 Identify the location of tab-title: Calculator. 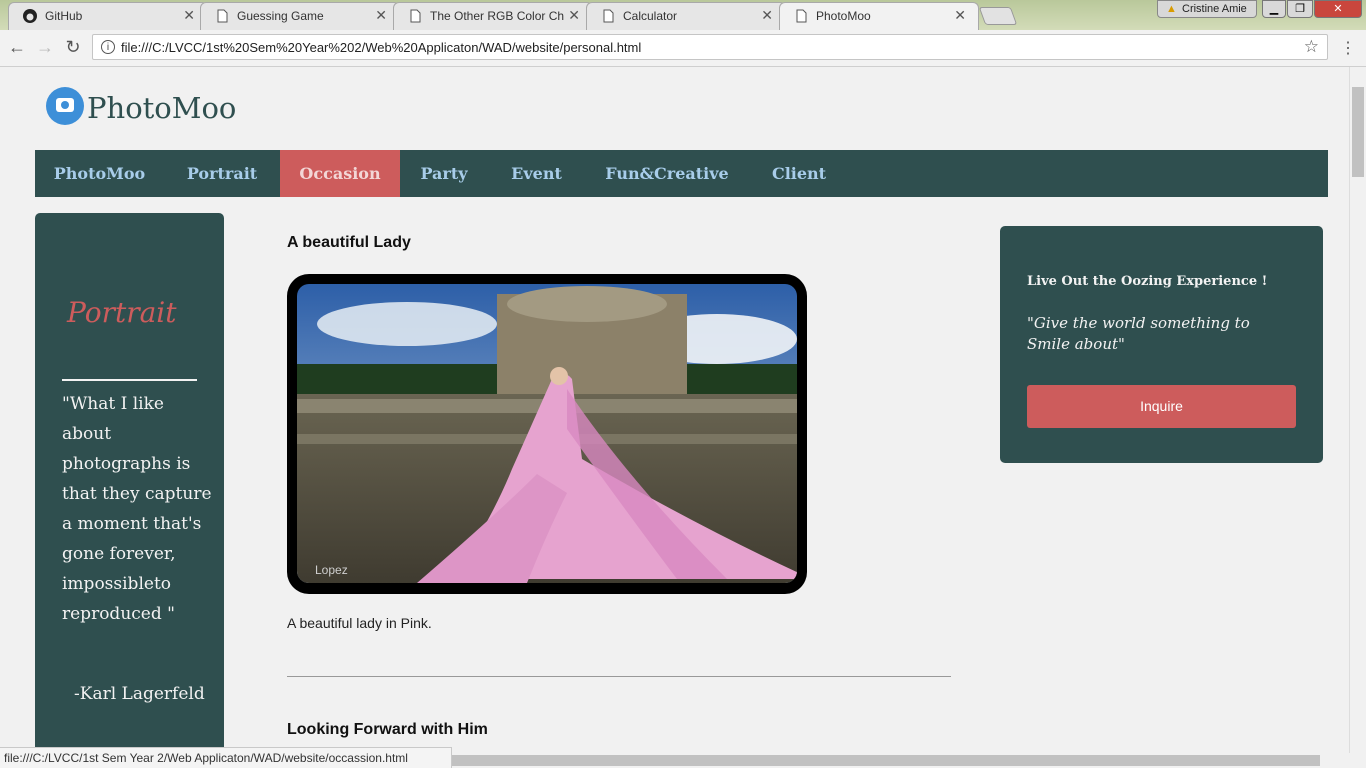
(650, 16).